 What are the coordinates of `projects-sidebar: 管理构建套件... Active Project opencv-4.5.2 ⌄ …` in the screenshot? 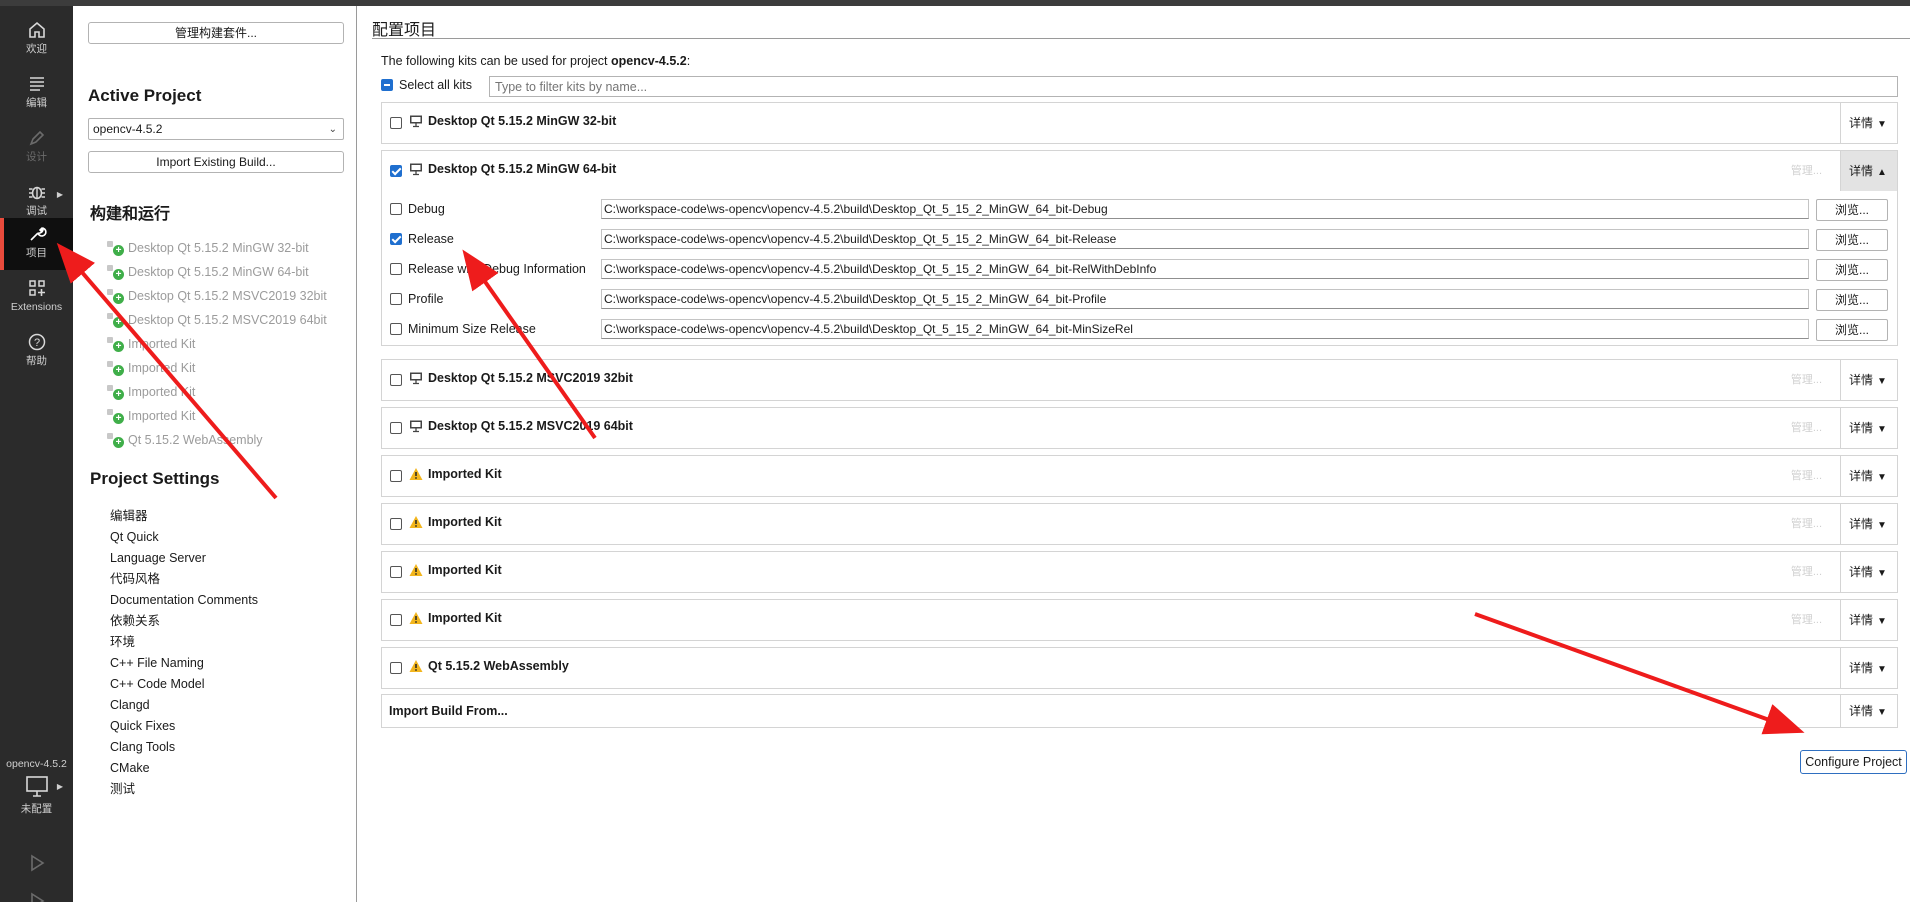 It's located at (215, 454).